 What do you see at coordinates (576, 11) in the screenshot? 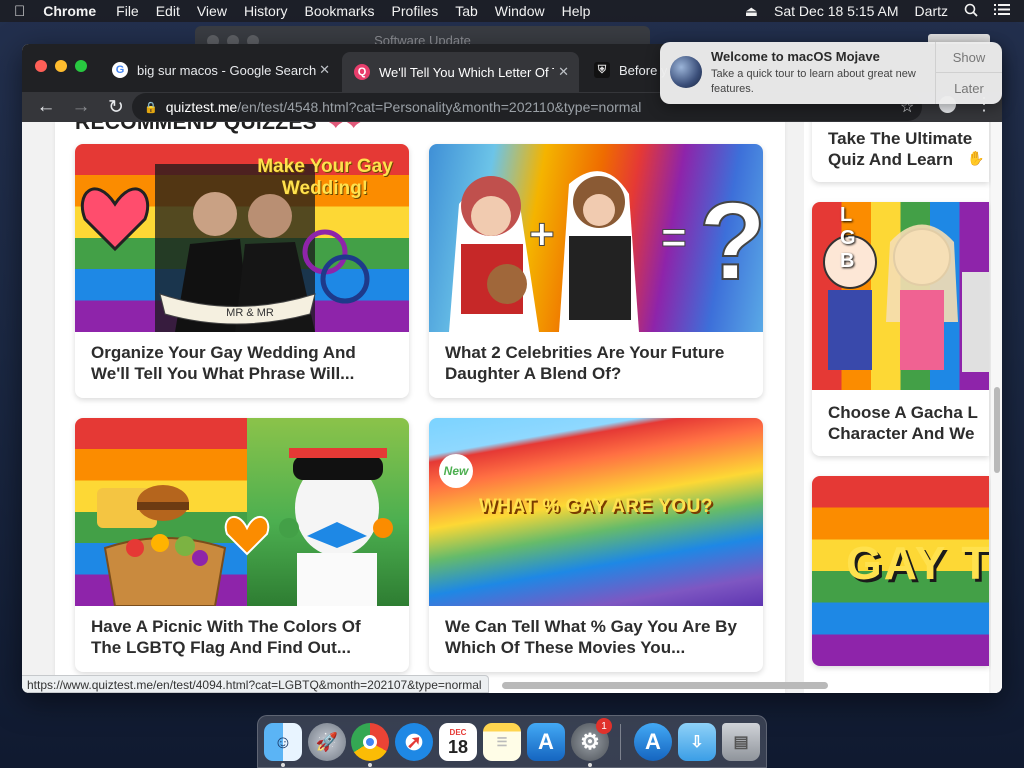
I see `menu-help: Help` at bounding box center [576, 11].